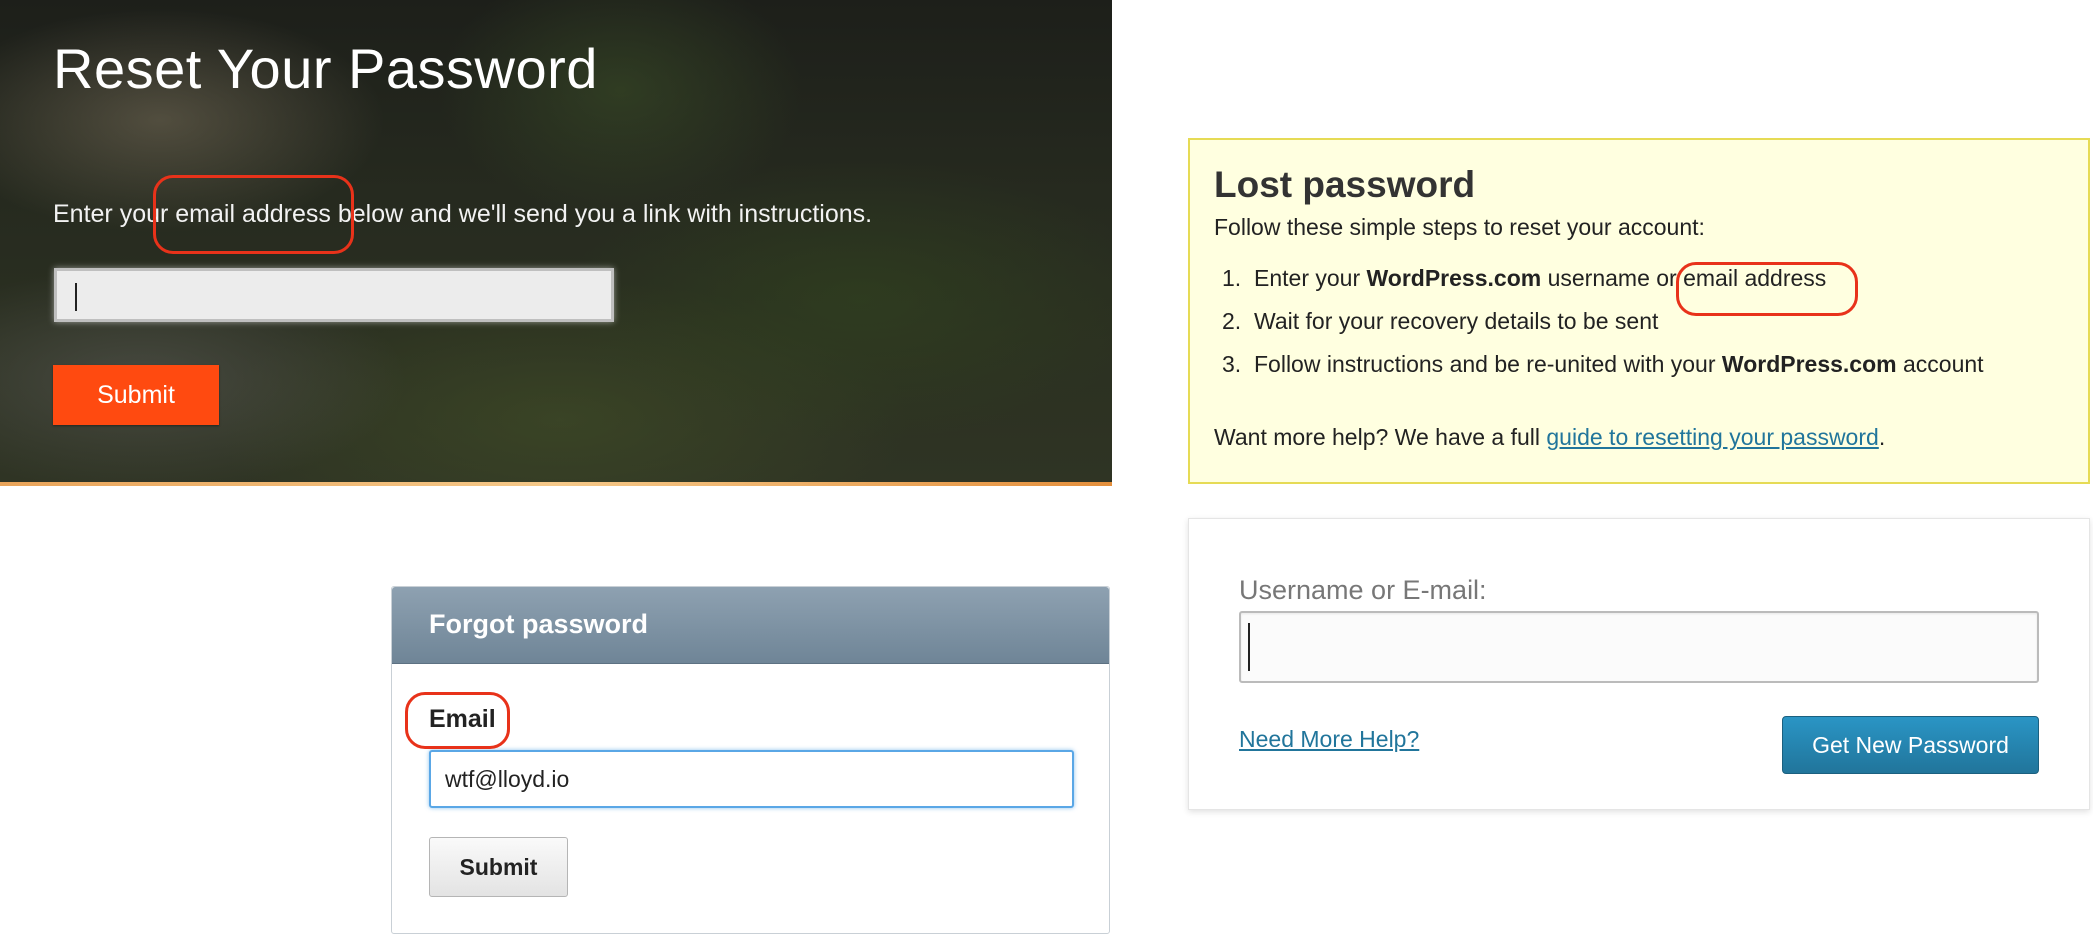 This screenshot has height=934, width=2093. What do you see at coordinates (325, 68) in the screenshot?
I see `reset-title: Reset Your Password` at bounding box center [325, 68].